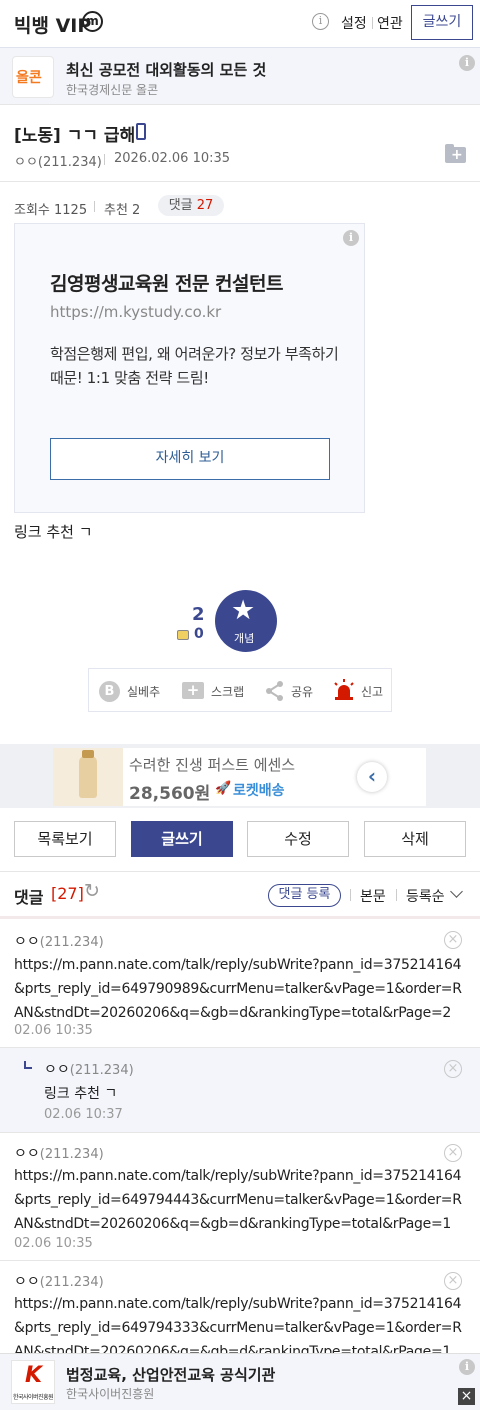  What do you see at coordinates (166, 70) in the screenshot?
I see `top-ad-title: 최신 공모전 대외활동의 모든 것` at bounding box center [166, 70].